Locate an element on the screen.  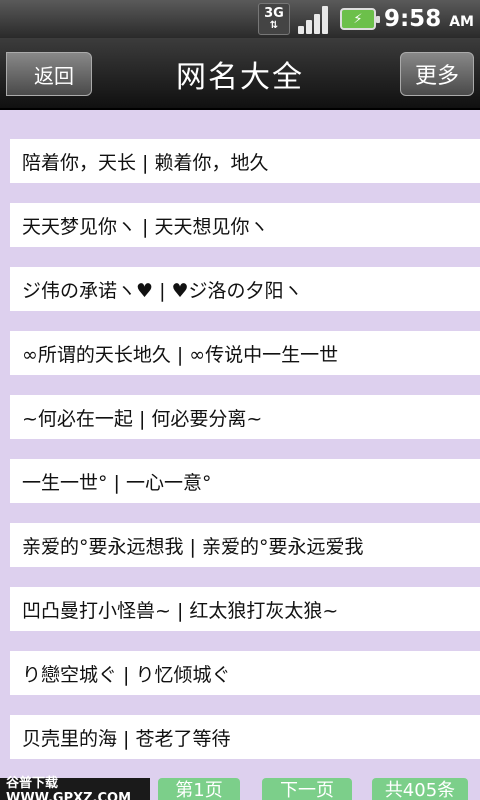
more-button: 更多 is located at coordinates (437, 74).